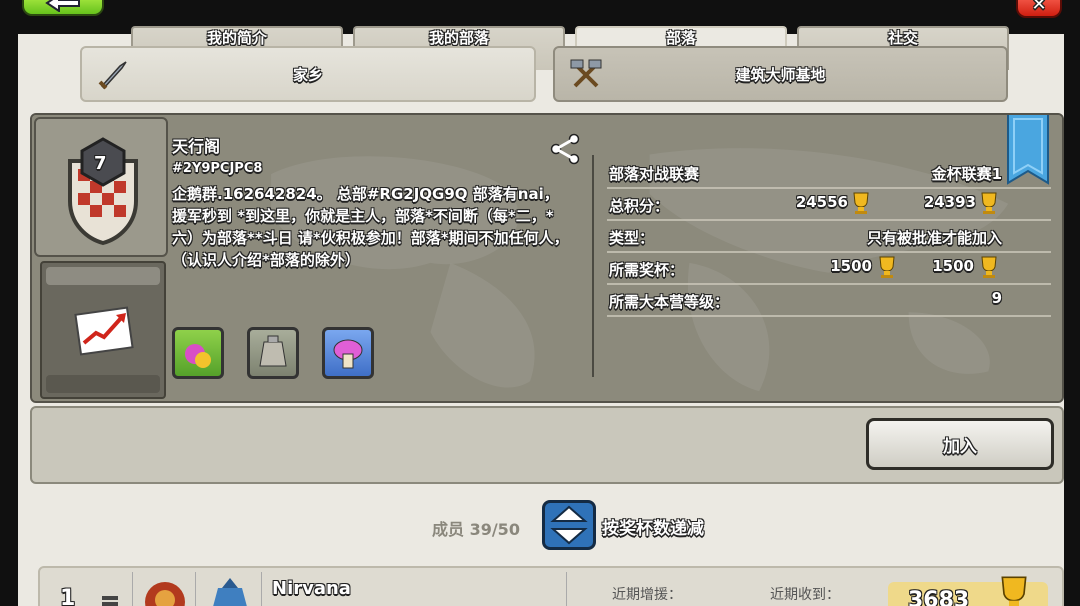  What do you see at coordinates (996, 298) in the screenshot?
I see `required-townhall-value: 9` at bounding box center [996, 298].